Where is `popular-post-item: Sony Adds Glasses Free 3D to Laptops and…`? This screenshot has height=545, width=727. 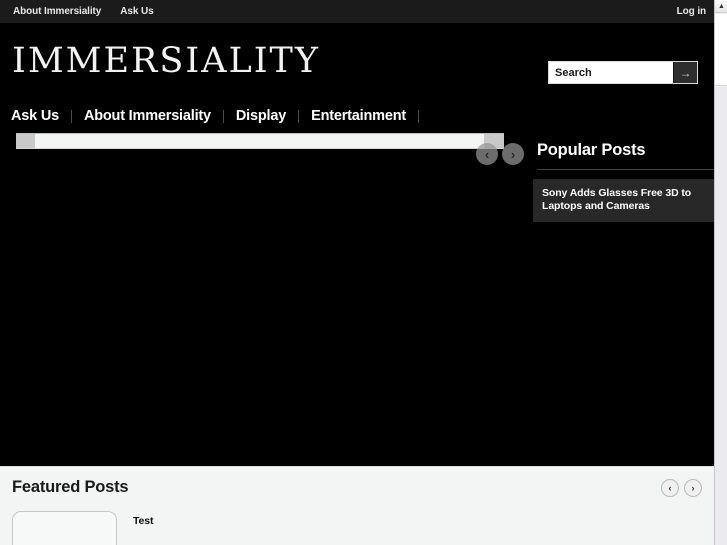
popular-post-item: Sony Adds Glasses Free 3D to Laptops and… is located at coordinates (623, 200).